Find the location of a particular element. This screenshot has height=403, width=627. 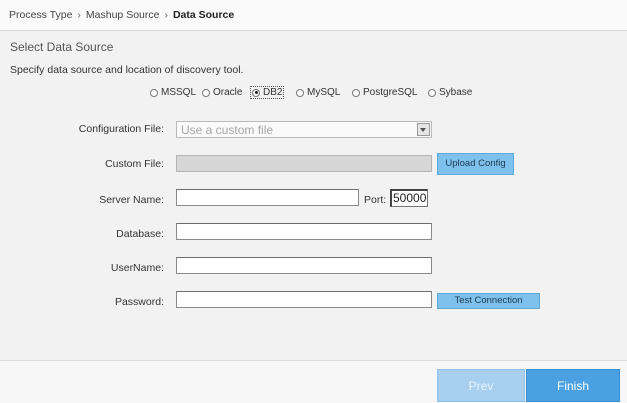

config-file-select: Use a custom file is located at coordinates (304, 129).